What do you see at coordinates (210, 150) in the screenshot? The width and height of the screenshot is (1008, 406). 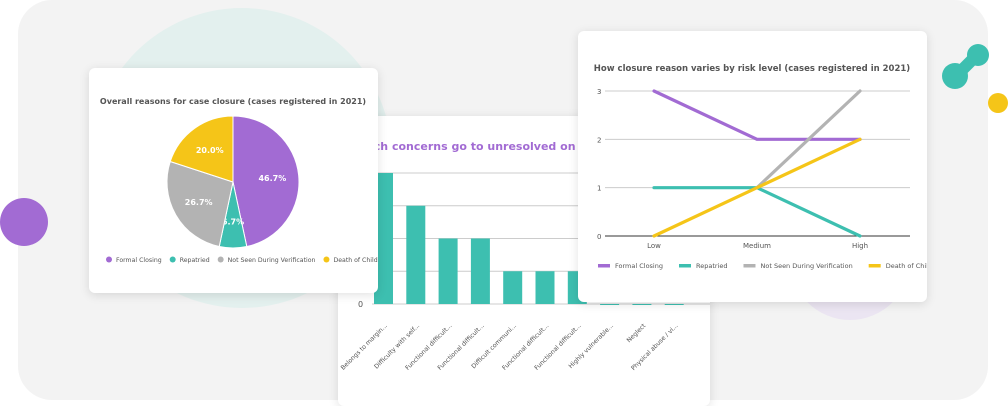 I see `pie-slice-label: 20.0%` at bounding box center [210, 150].